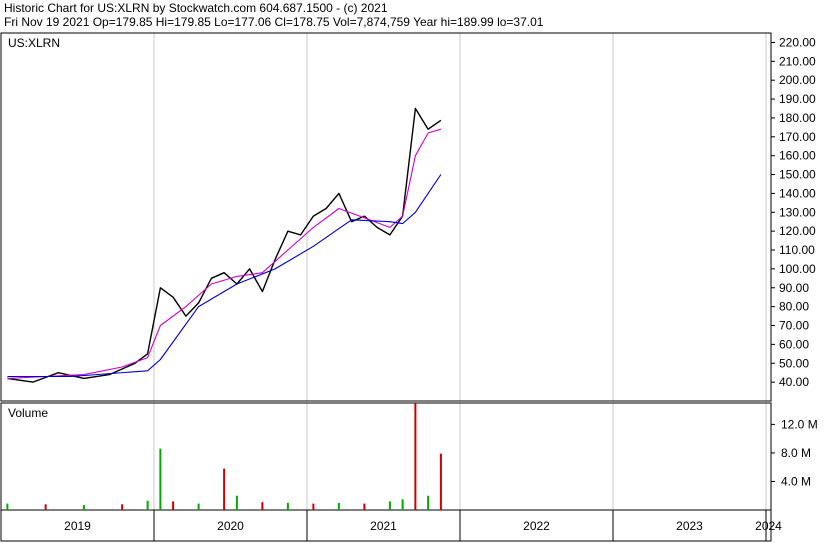 The height and width of the screenshot is (543, 830). Describe the element at coordinates (794, 307) in the screenshot. I see `price-tick-label: 80.00` at that location.